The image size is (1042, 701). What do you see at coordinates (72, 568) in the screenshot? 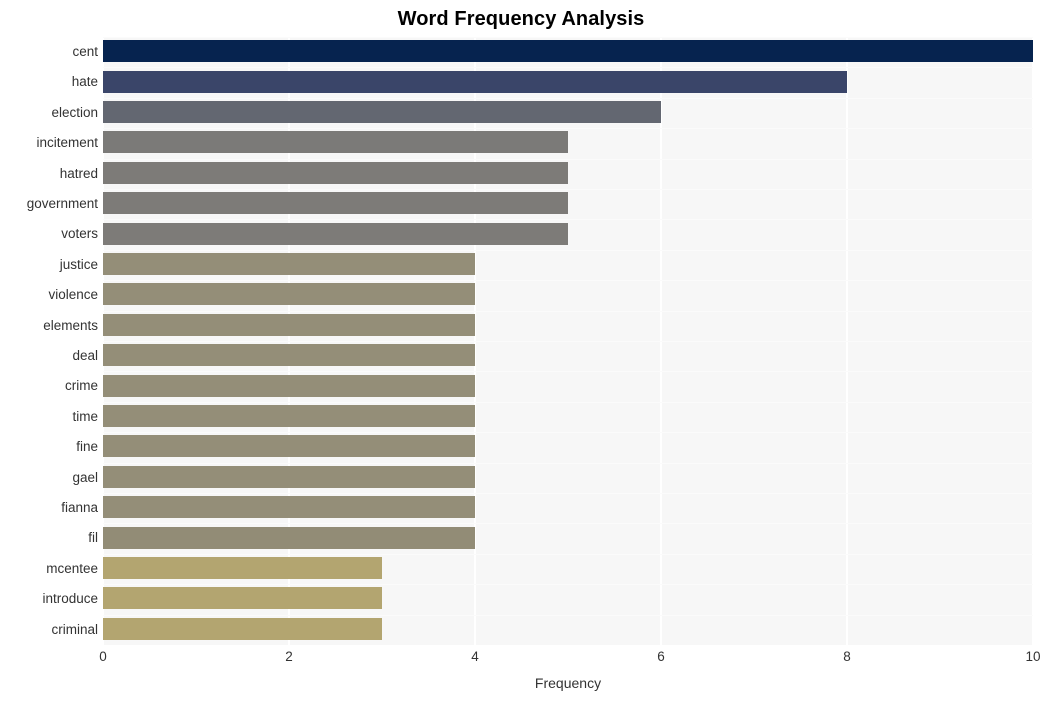
I see `y-tick-label: mcentee` at bounding box center [72, 568].